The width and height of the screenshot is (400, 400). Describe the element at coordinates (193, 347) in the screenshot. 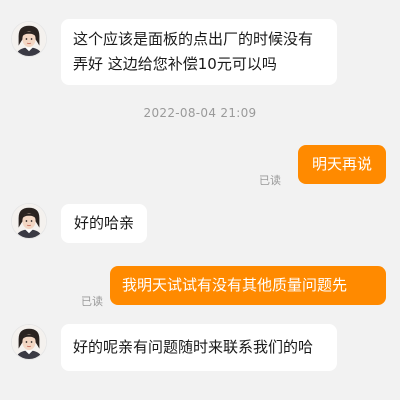

I see `message-text: 好的呢亲有问题随时来联系我们的哈` at that location.